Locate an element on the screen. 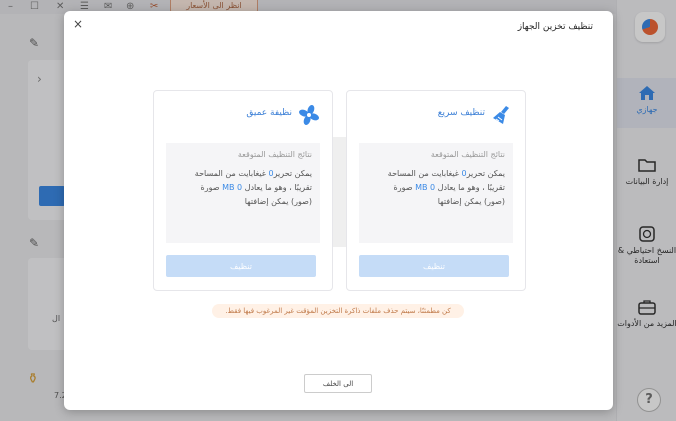  deep-clean-button: تنظيف is located at coordinates (241, 266).